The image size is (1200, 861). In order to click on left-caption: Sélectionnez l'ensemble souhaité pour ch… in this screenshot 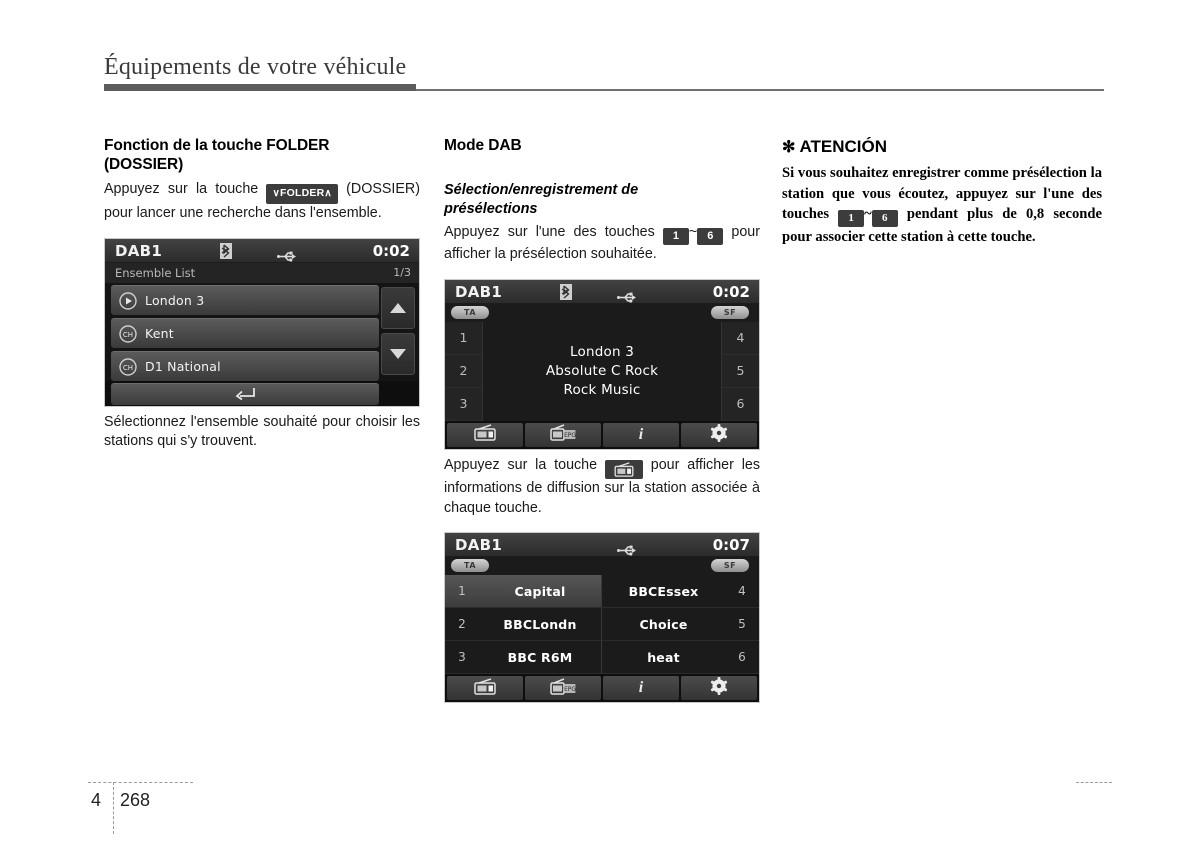, I will do `click(262, 431)`.